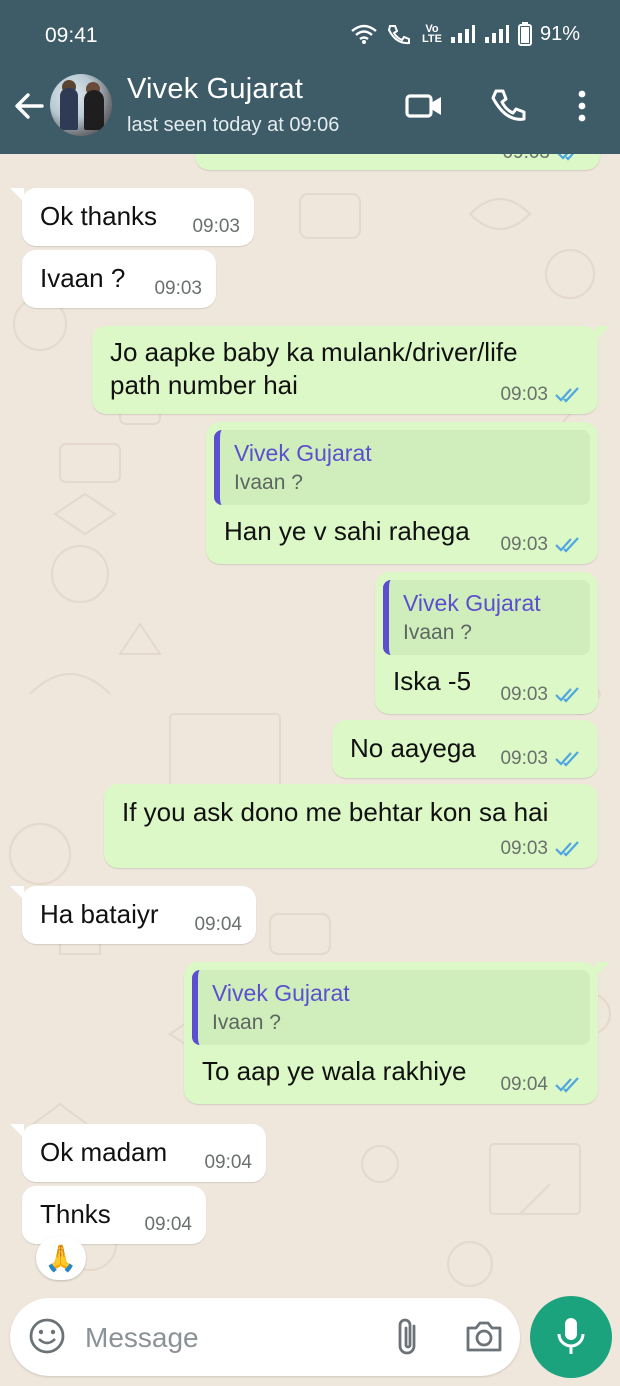 The width and height of the screenshot is (620, 1386). Describe the element at coordinates (347, 531) in the screenshot. I see `message-text: Han ye v sahi rahega` at that location.